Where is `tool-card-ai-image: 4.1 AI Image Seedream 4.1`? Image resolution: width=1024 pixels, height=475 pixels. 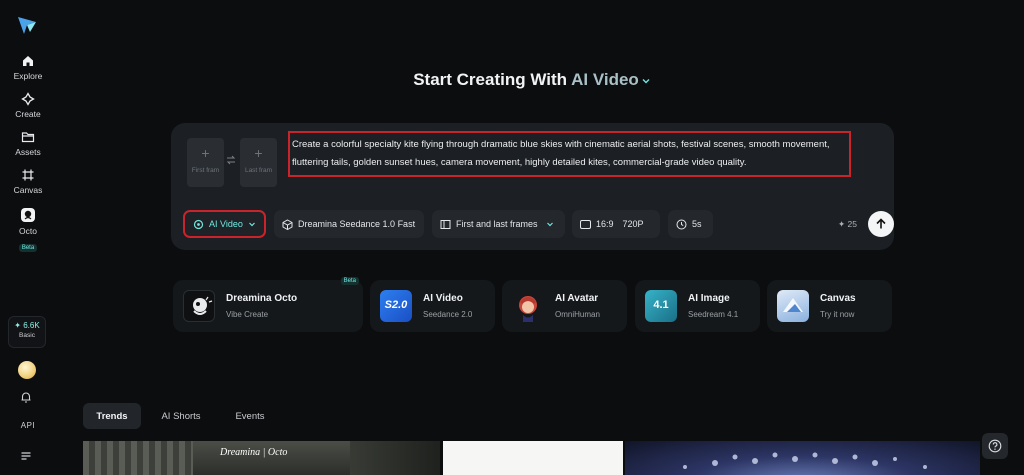
tool-card-ai-image: 4.1 AI Image Seedream 4.1 is located at coordinates (697, 306).